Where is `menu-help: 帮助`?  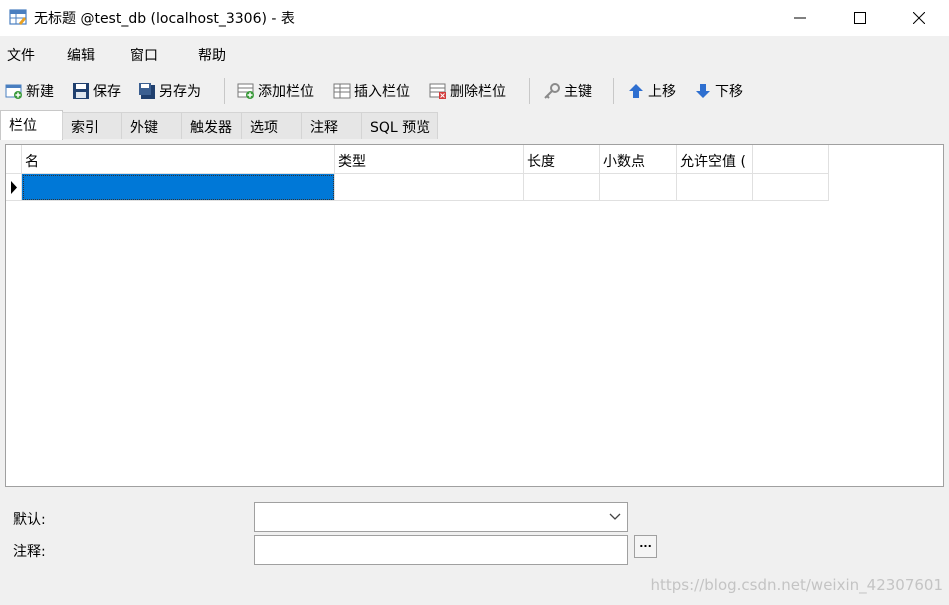 menu-help: 帮助 is located at coordinates (212, 55).